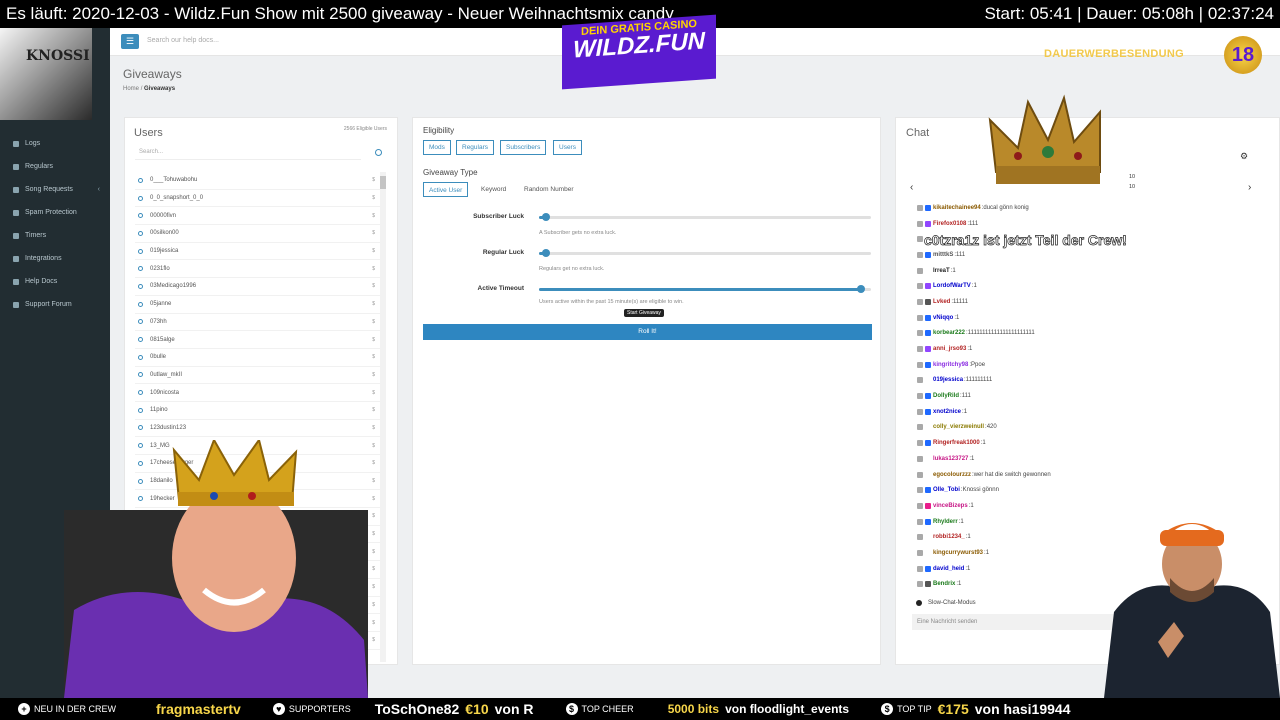 The image size is (1280, 720). Describe the element at coordinates (952, 475) in the screenshot. I see `chat-username: egocolourzzz` at that location.